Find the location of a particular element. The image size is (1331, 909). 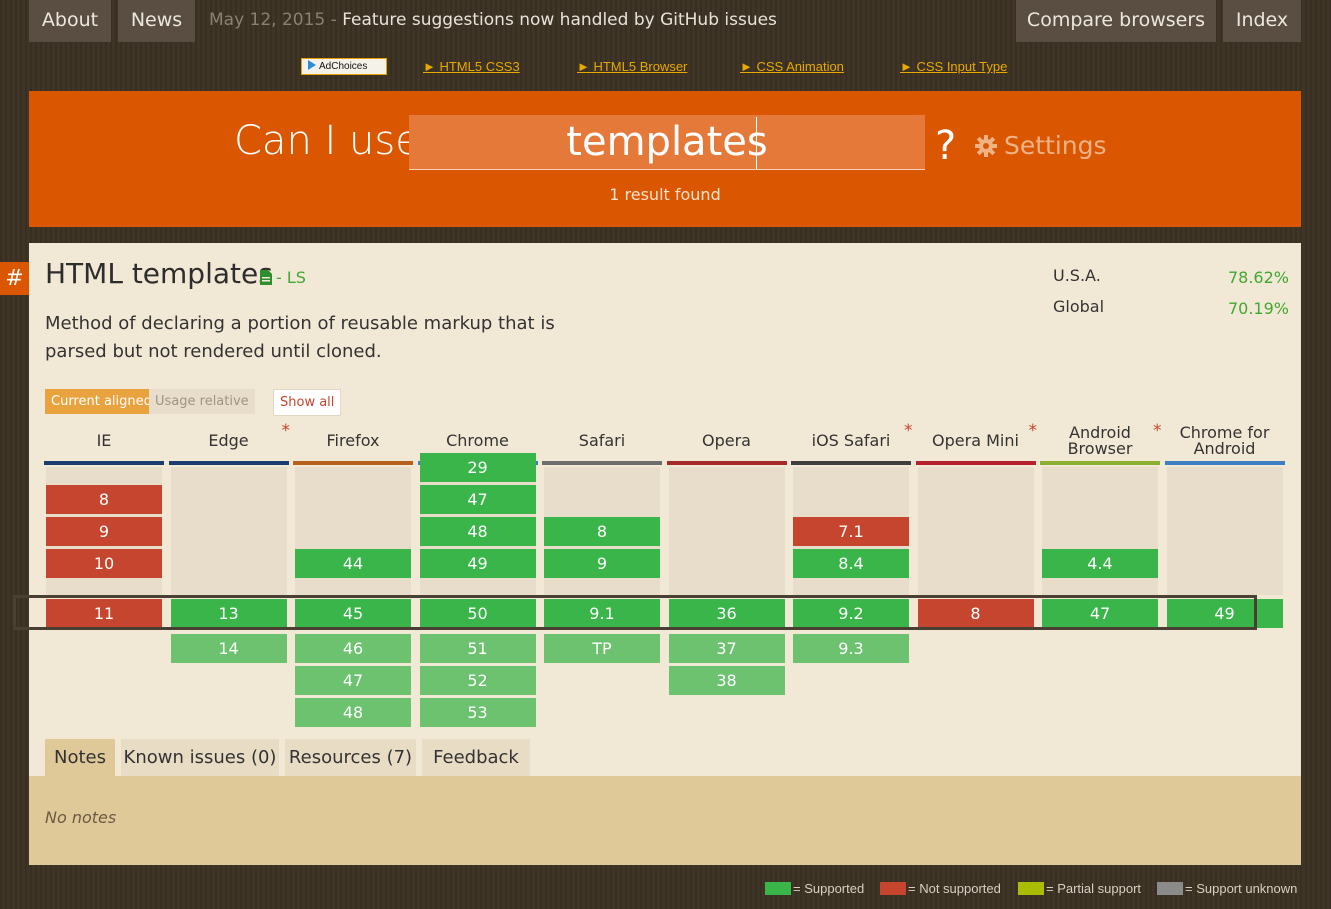

browser-name: Chrome for Android is located at coordinates (1225, 441).